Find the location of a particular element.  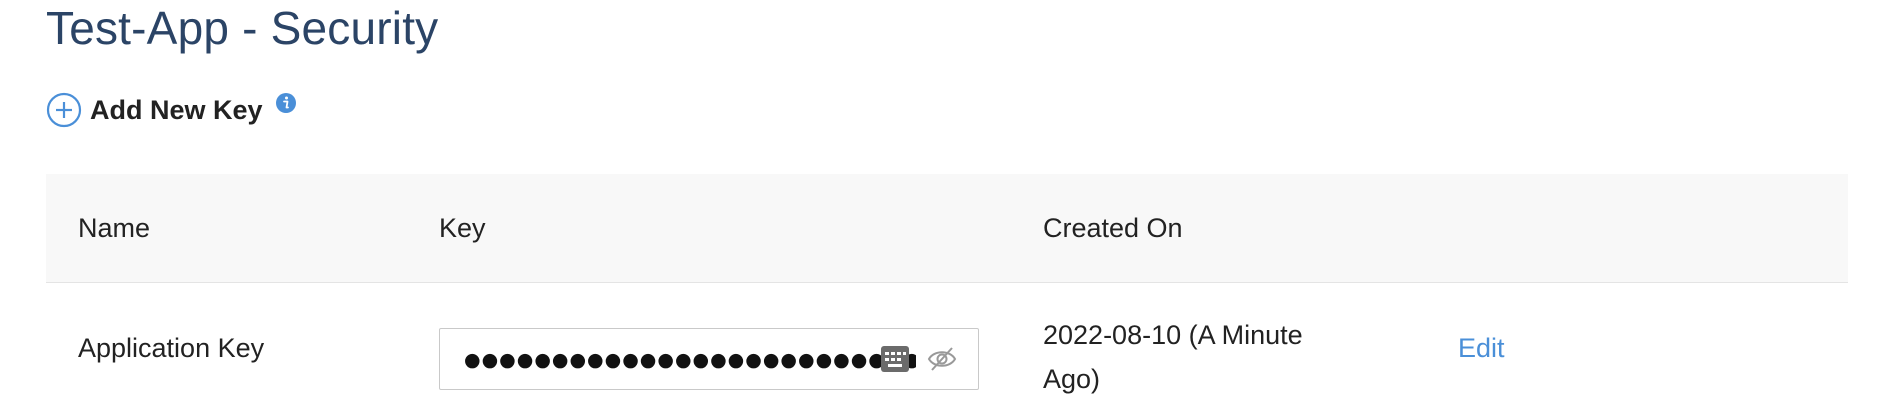

created-on-cell: 2022-08-10 (A Minute Ago) is located at coordinates (1173, 357).